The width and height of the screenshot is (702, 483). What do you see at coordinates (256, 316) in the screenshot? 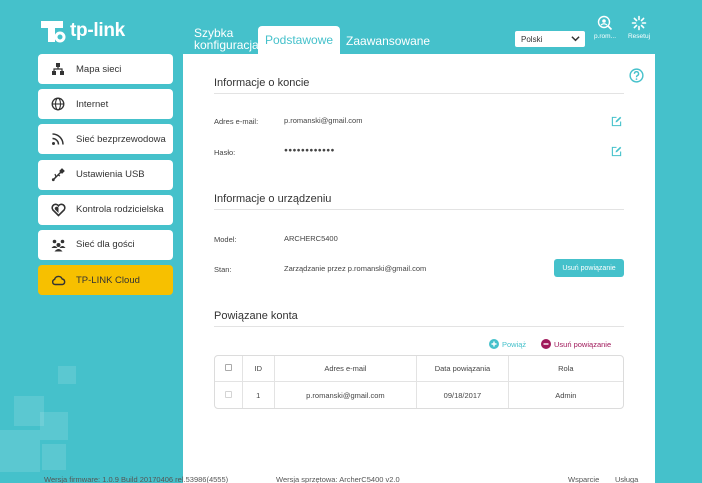
I see `linked-section-title: Powiązane konta` at bounding box center [256, 316].